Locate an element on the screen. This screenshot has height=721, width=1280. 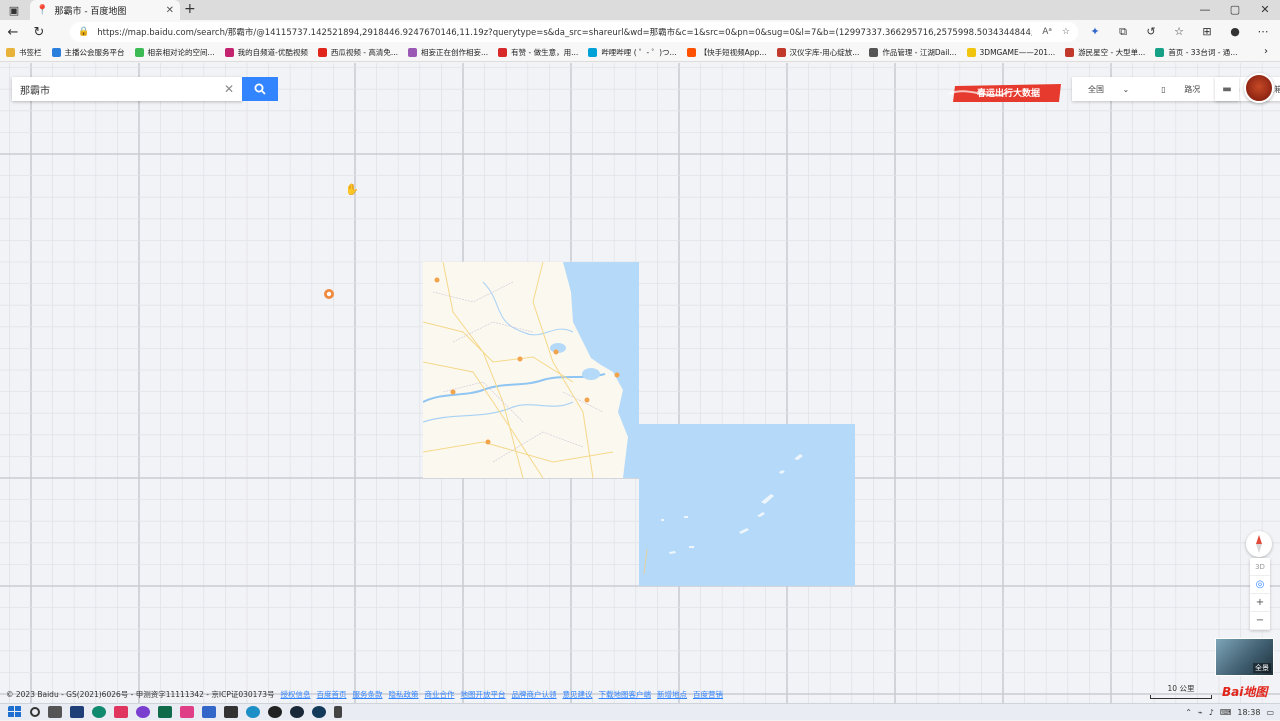
compass-icon is located at coordinates (1259, 544).